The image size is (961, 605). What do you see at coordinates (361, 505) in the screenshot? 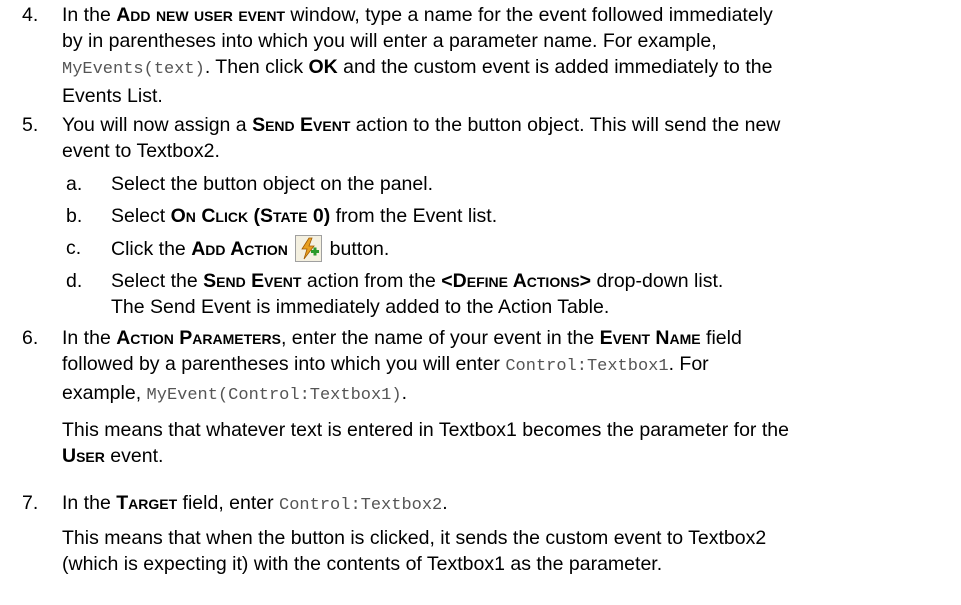
I see `code-snippet: Control:Textbox2` at bounding box center [361, 505].